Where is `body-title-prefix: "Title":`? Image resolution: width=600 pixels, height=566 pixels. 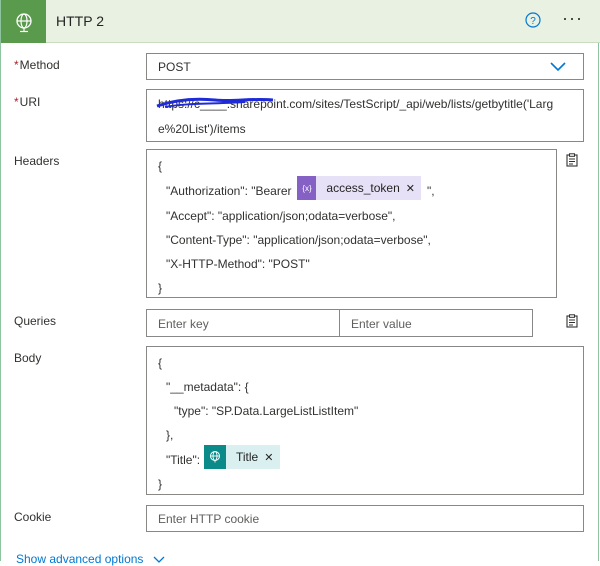 body-title-prefix: "Title": is located at coordinates (183, 460).